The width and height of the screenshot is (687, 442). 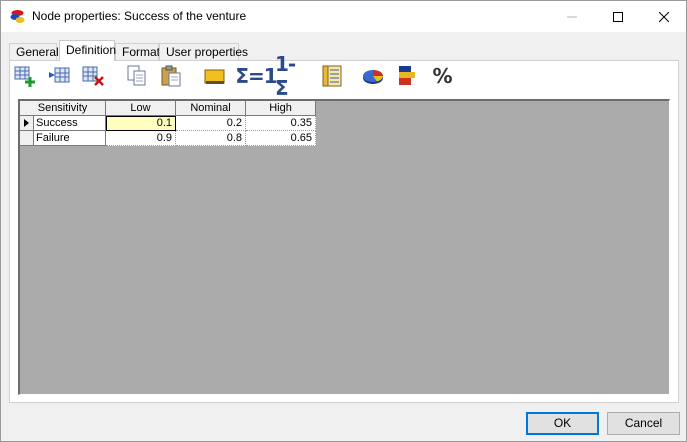 I want to click on tab-user-properties: User properties, so click(x=203, y=51).